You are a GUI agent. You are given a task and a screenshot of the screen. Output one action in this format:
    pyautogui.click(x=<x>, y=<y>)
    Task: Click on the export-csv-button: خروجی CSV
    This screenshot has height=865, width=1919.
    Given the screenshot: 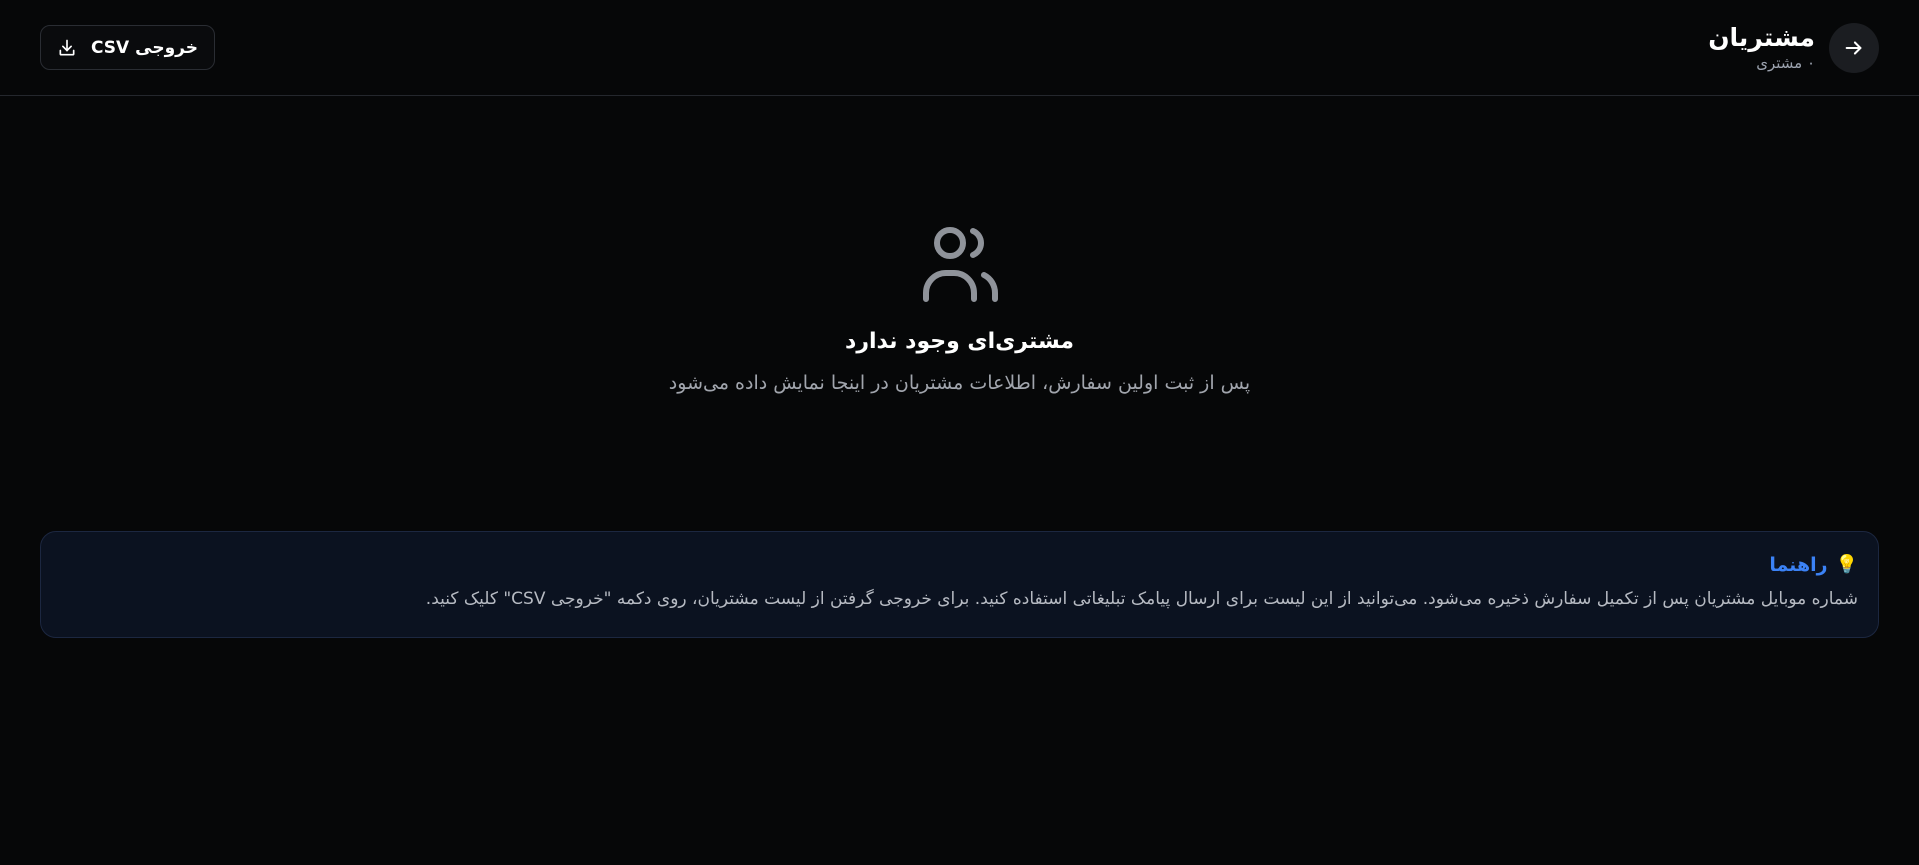 What is the action you would take?
    pyautogui.click(x=127, y=47)
    